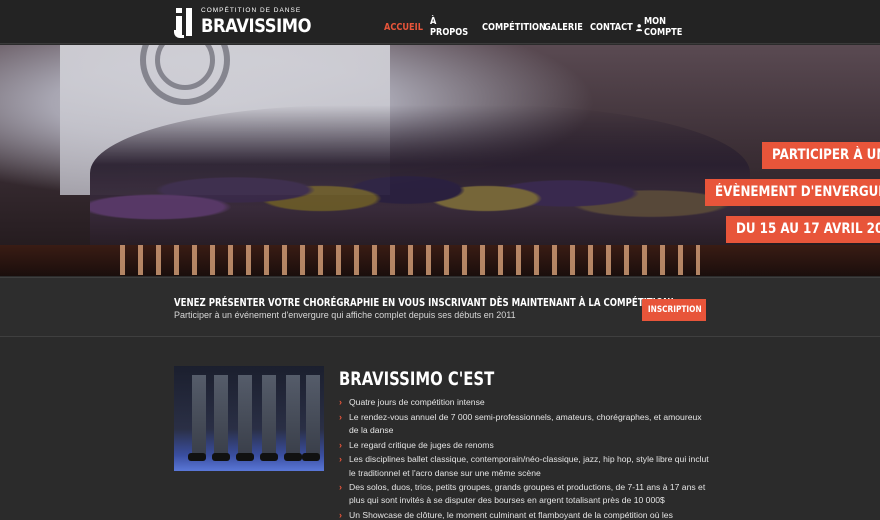 The image size is (880, 520). What do you see at coordinates (639, 27) in the screenshot?
I see `user-icon` at bounding box center [639, 27].